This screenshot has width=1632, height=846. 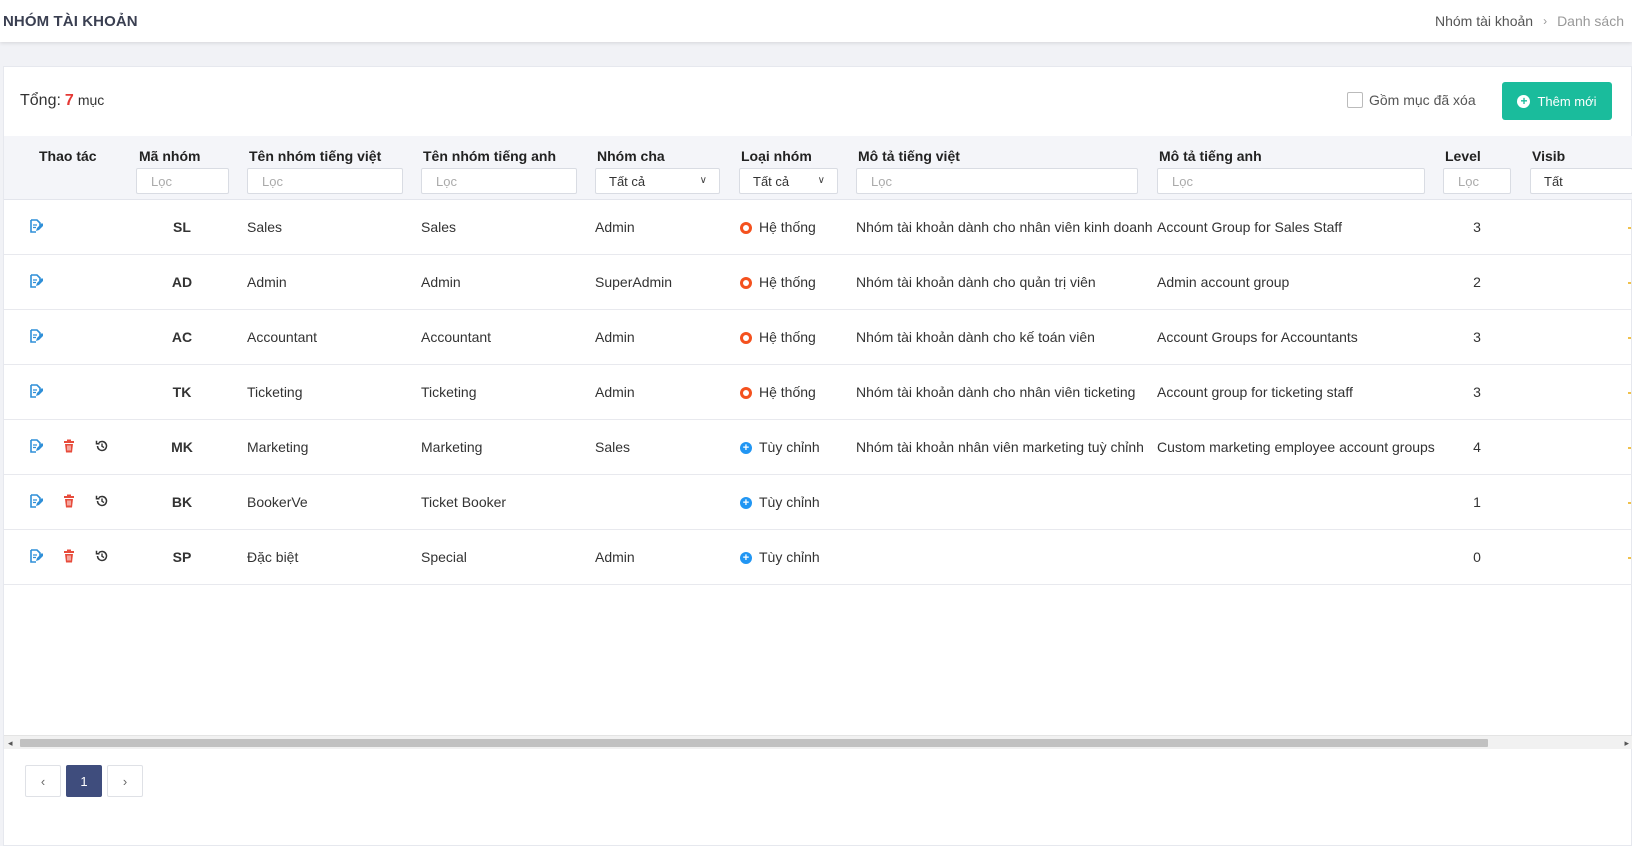 I want to click on cell-name-en: Special, so click(x=444, y=557).